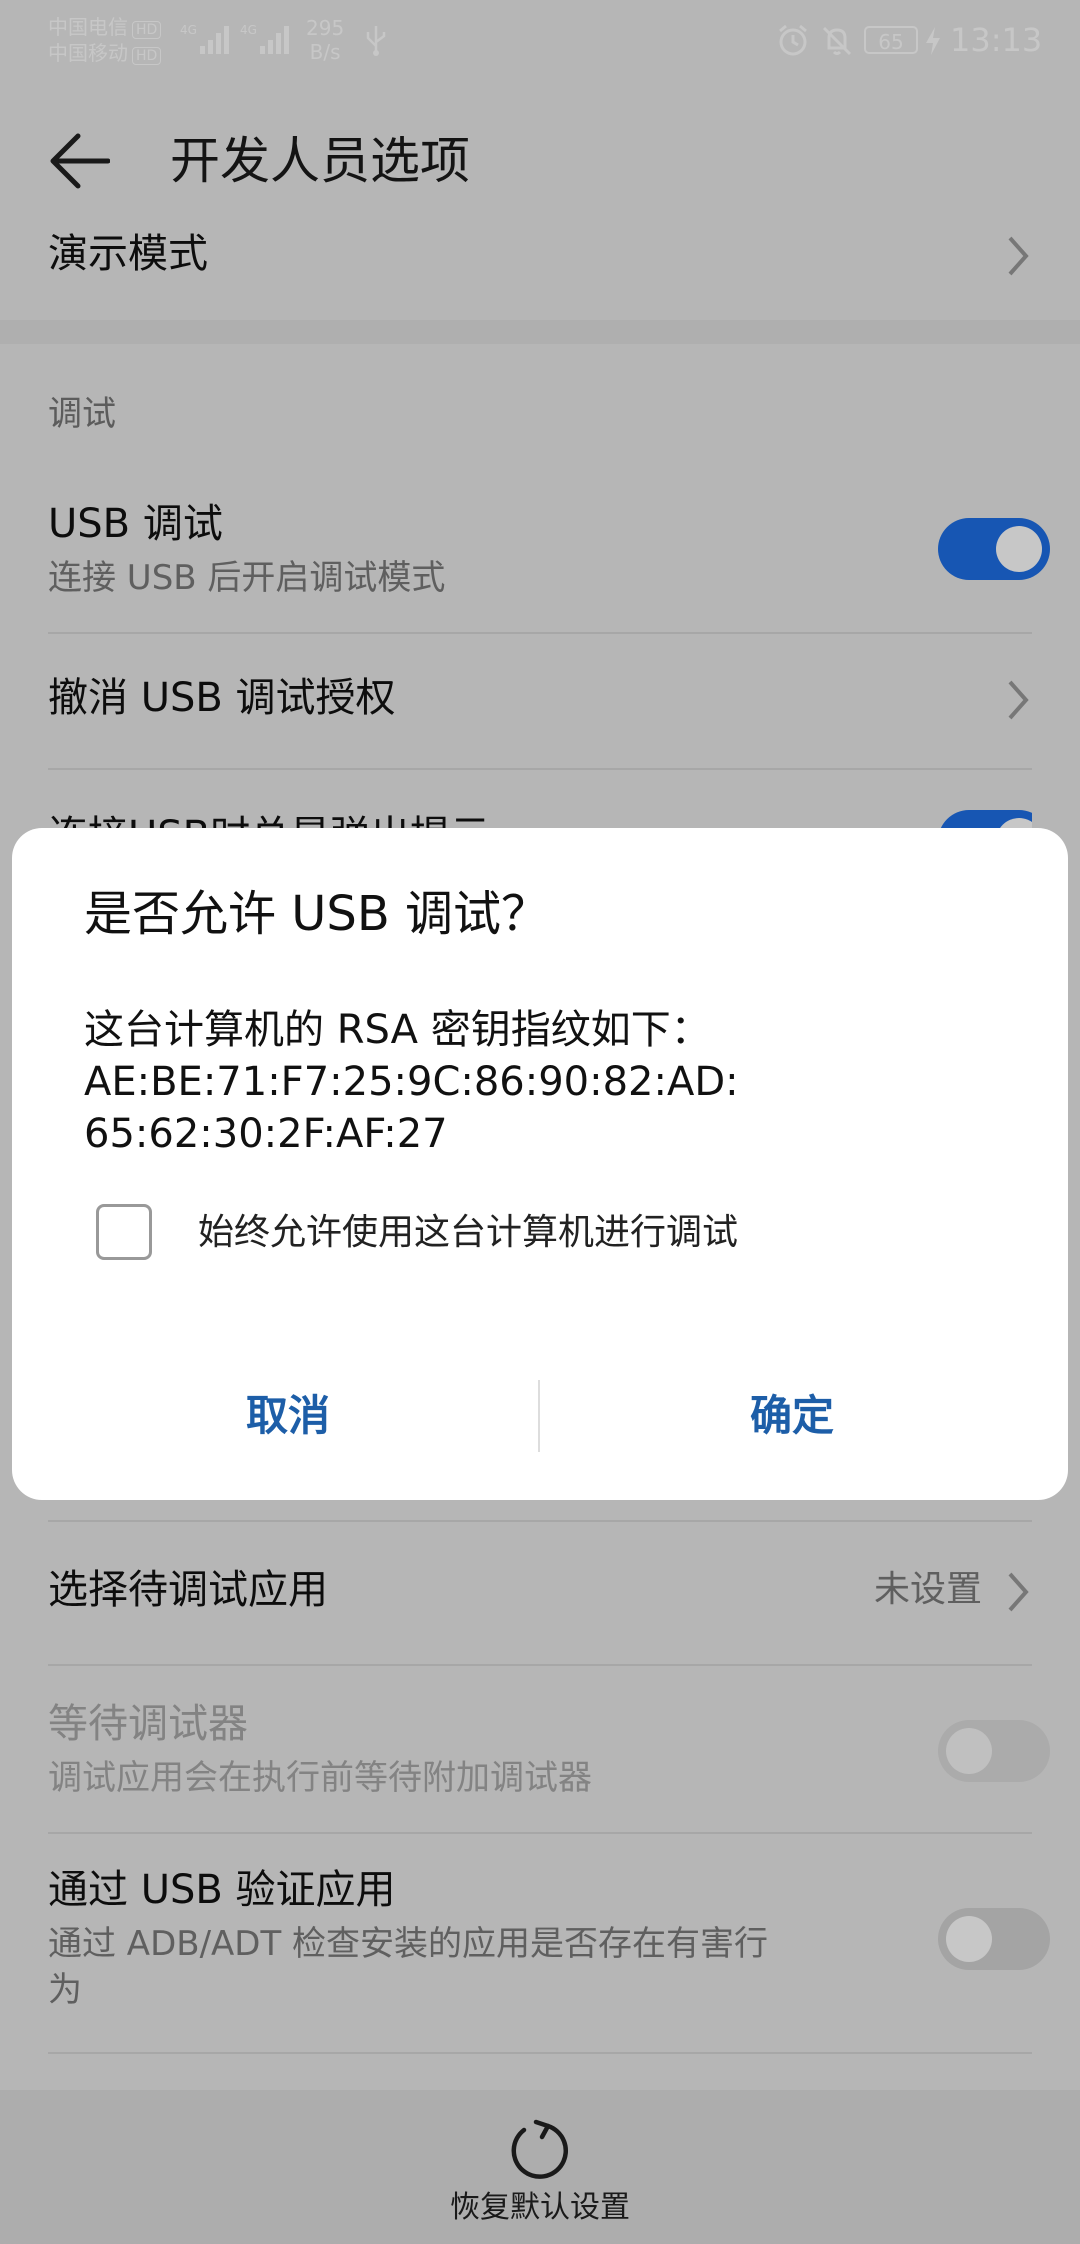 The height and width of the screenshot is (2244, 1080). Describe the element at coordinates (539, 1416) in the screenshot. I see `button-separator` at that location.